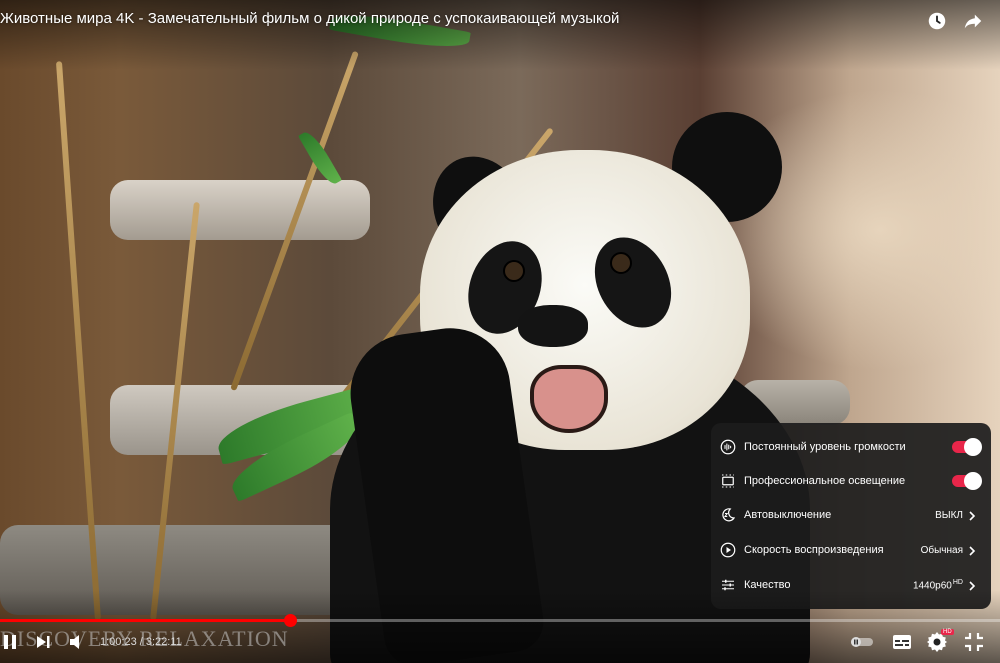 The image size is (1000, 663). What do you see at coordinates (500, 620) in the screenshot?
I see `progress-bar` at bounding box center [500, 620].